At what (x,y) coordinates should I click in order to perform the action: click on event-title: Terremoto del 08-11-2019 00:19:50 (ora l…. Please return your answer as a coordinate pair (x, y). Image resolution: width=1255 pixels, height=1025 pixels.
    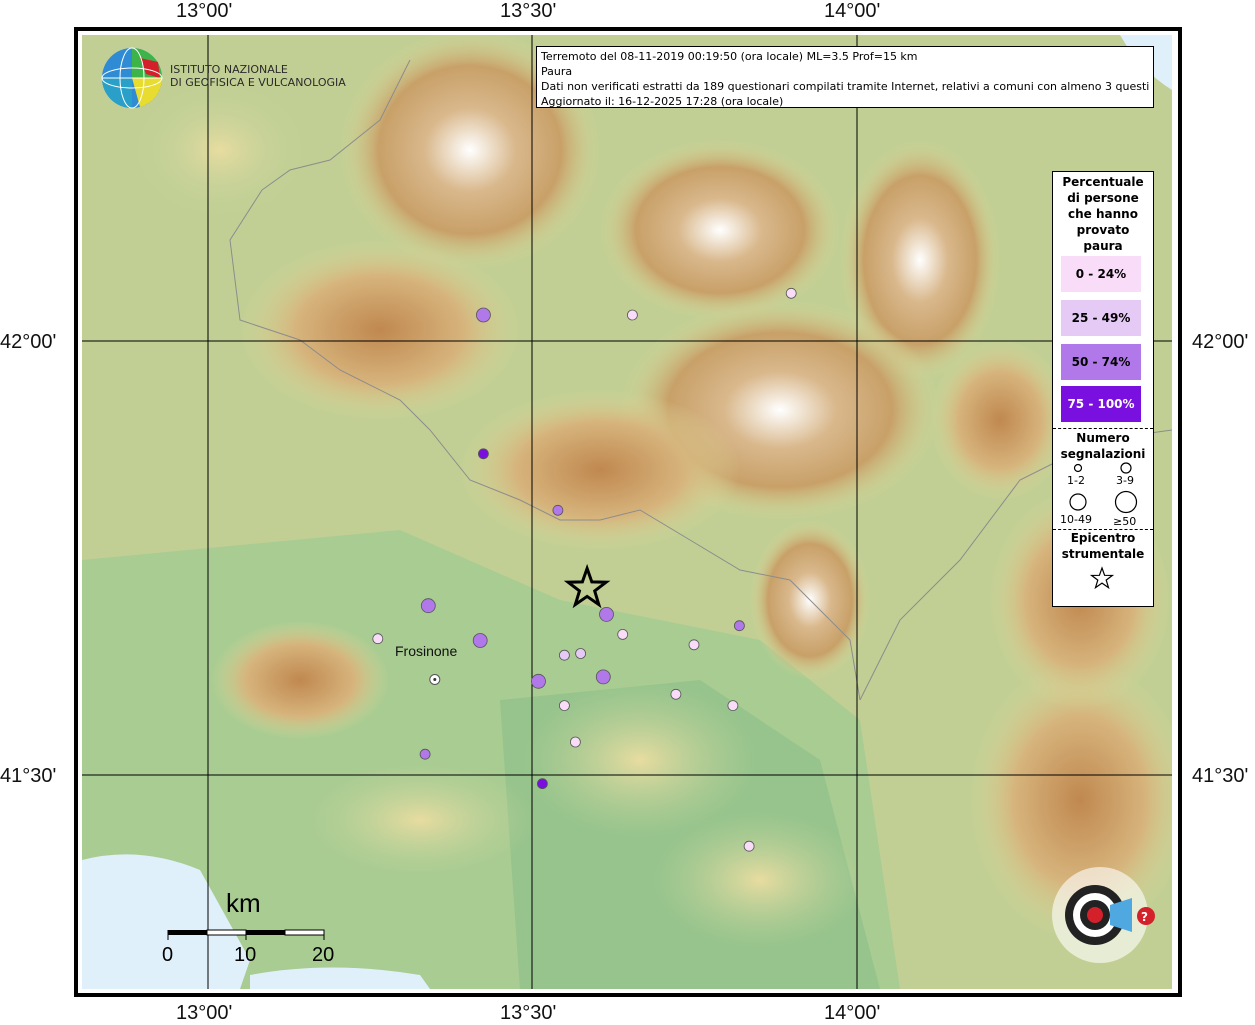
    Looking at the image, I should click on (729, 56).